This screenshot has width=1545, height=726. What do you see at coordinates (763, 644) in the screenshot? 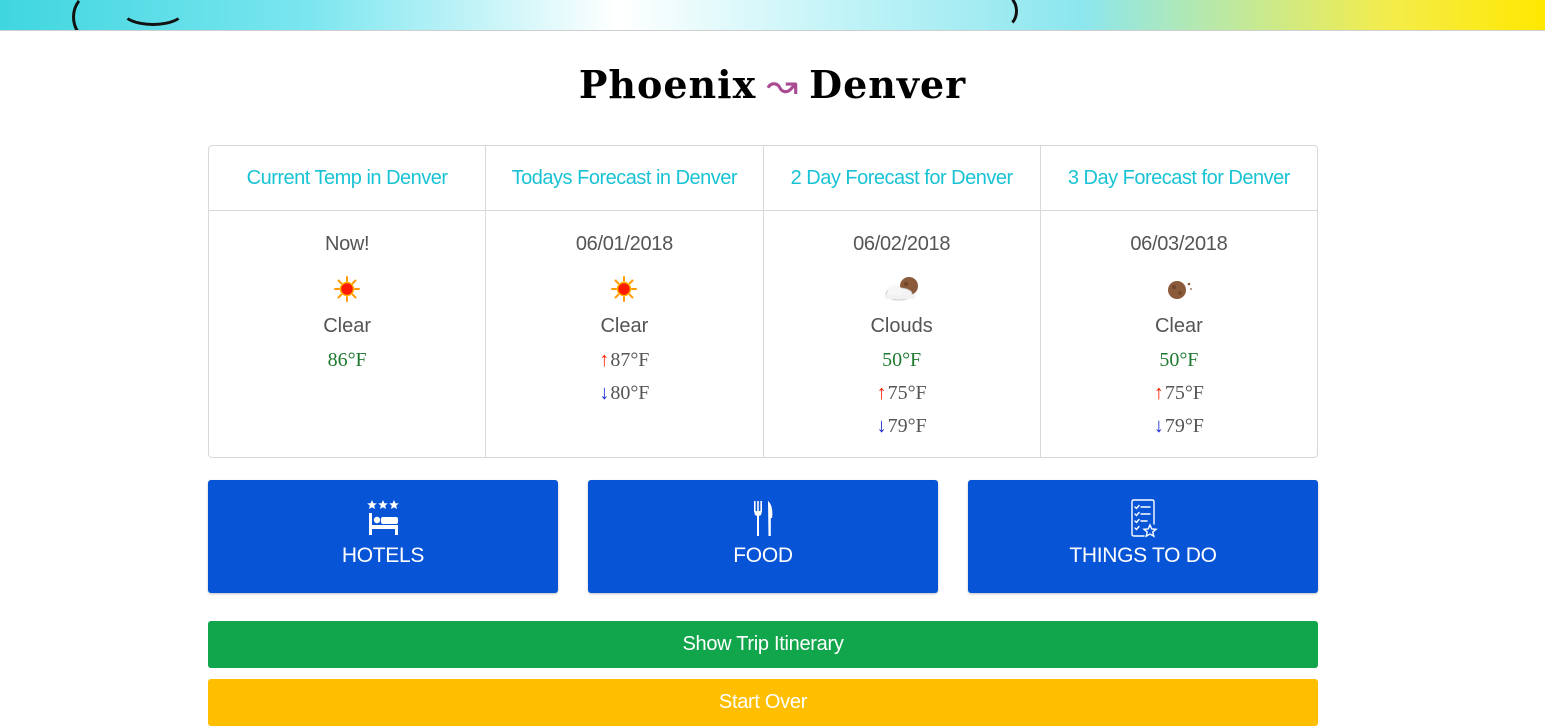
I see `show-itinerary-button: Show Trip Itinerary` at bounding box center [763, 644].